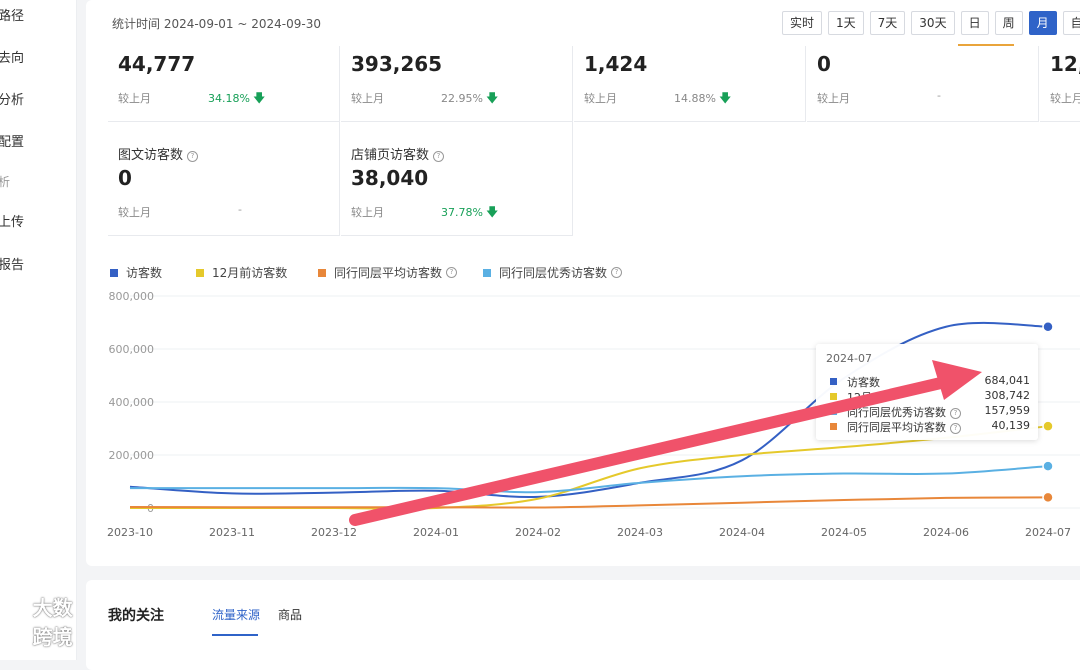 This screenshot has height=670, width=1080. Describe the element at coordinates (844, 532) in the screenshot. I see `x-tick-label: 2024-05` at that location.